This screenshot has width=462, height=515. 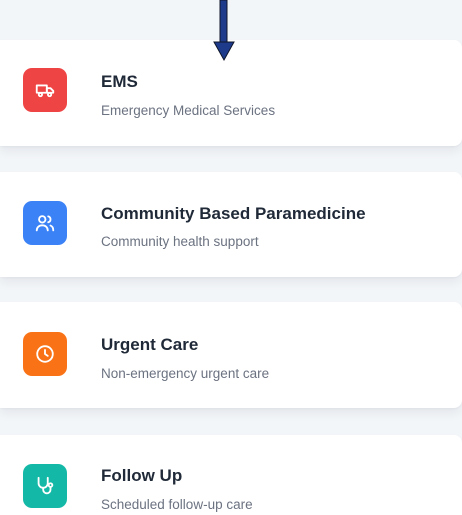 I want to click on service-title: EMS, so click(x=119, y=81).